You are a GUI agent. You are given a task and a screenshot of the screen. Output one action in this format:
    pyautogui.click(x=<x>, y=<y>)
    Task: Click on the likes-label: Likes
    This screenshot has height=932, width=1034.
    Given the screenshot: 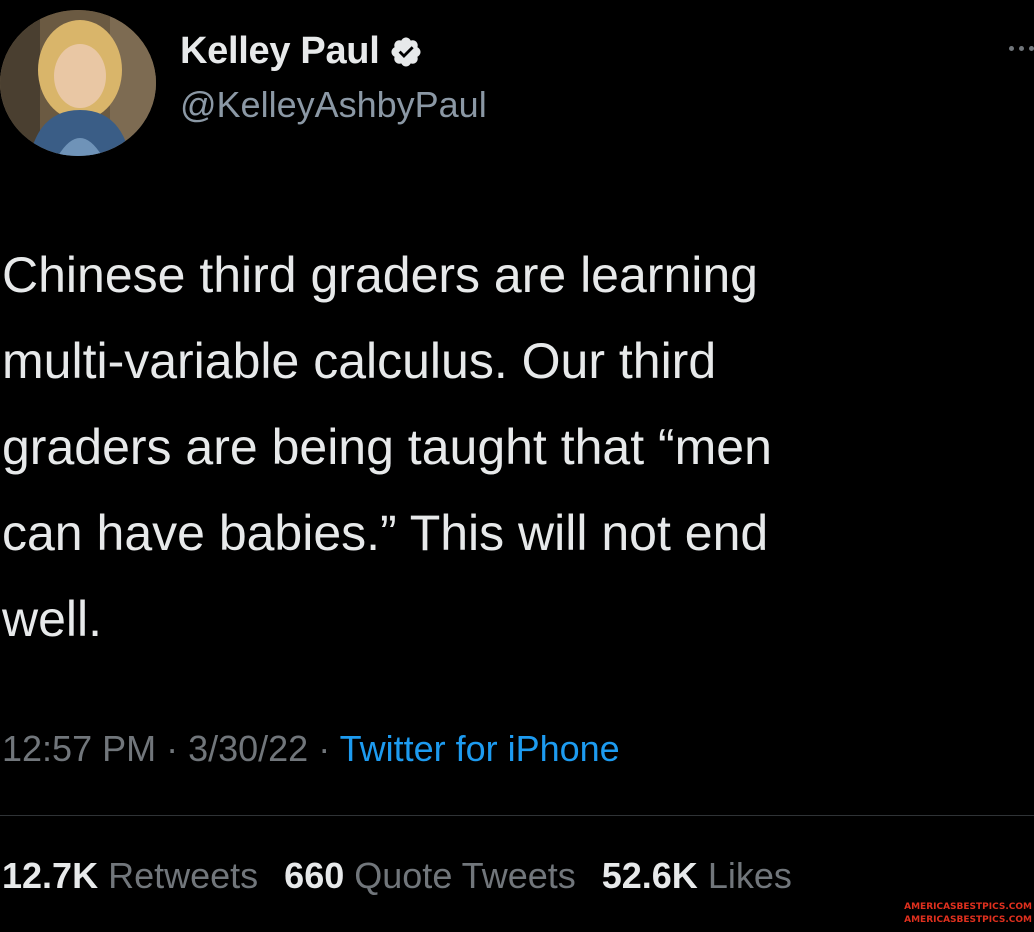 What is the action you would take?
    pyautogui.click(x=749, y=875)
    